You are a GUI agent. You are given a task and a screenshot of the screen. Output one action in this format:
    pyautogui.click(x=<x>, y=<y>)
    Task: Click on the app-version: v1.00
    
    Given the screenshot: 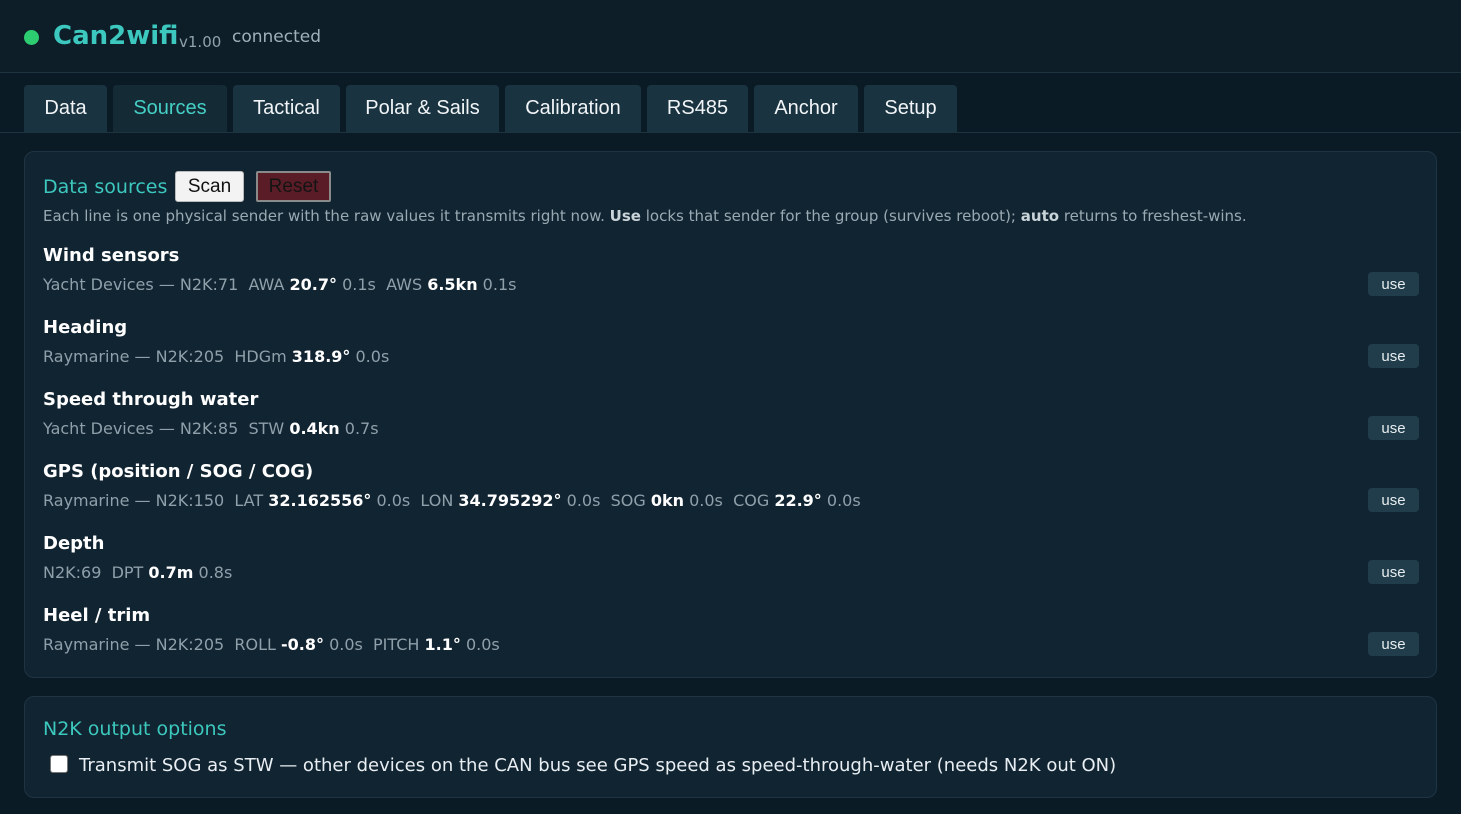 What is the action you would take?
    pyautogui.click(x=200, y=42)
    